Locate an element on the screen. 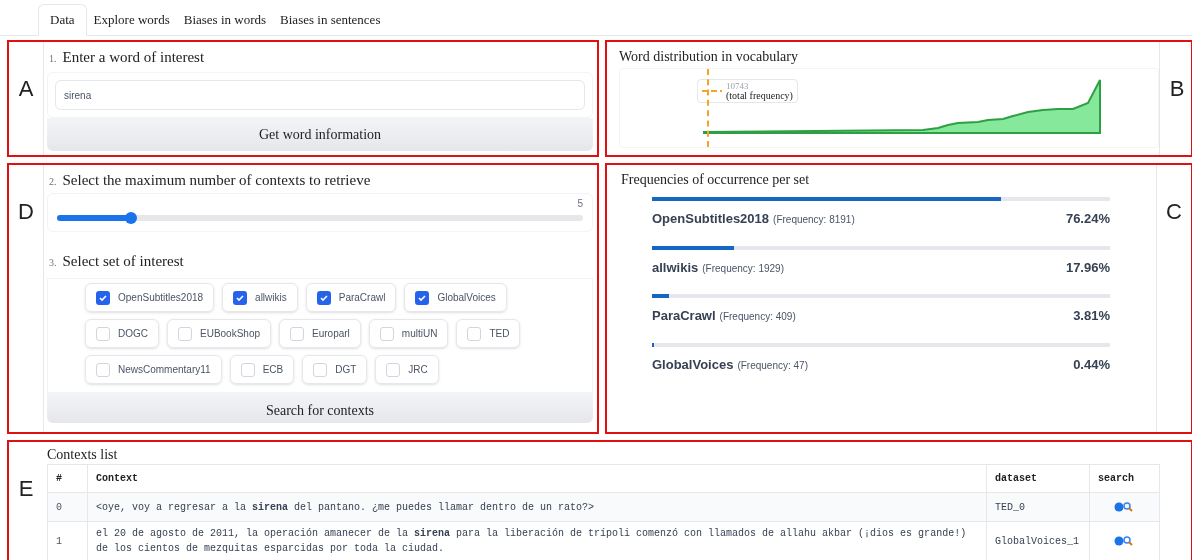  set-checkbox: Europarl is located at coordinates (320, 333).